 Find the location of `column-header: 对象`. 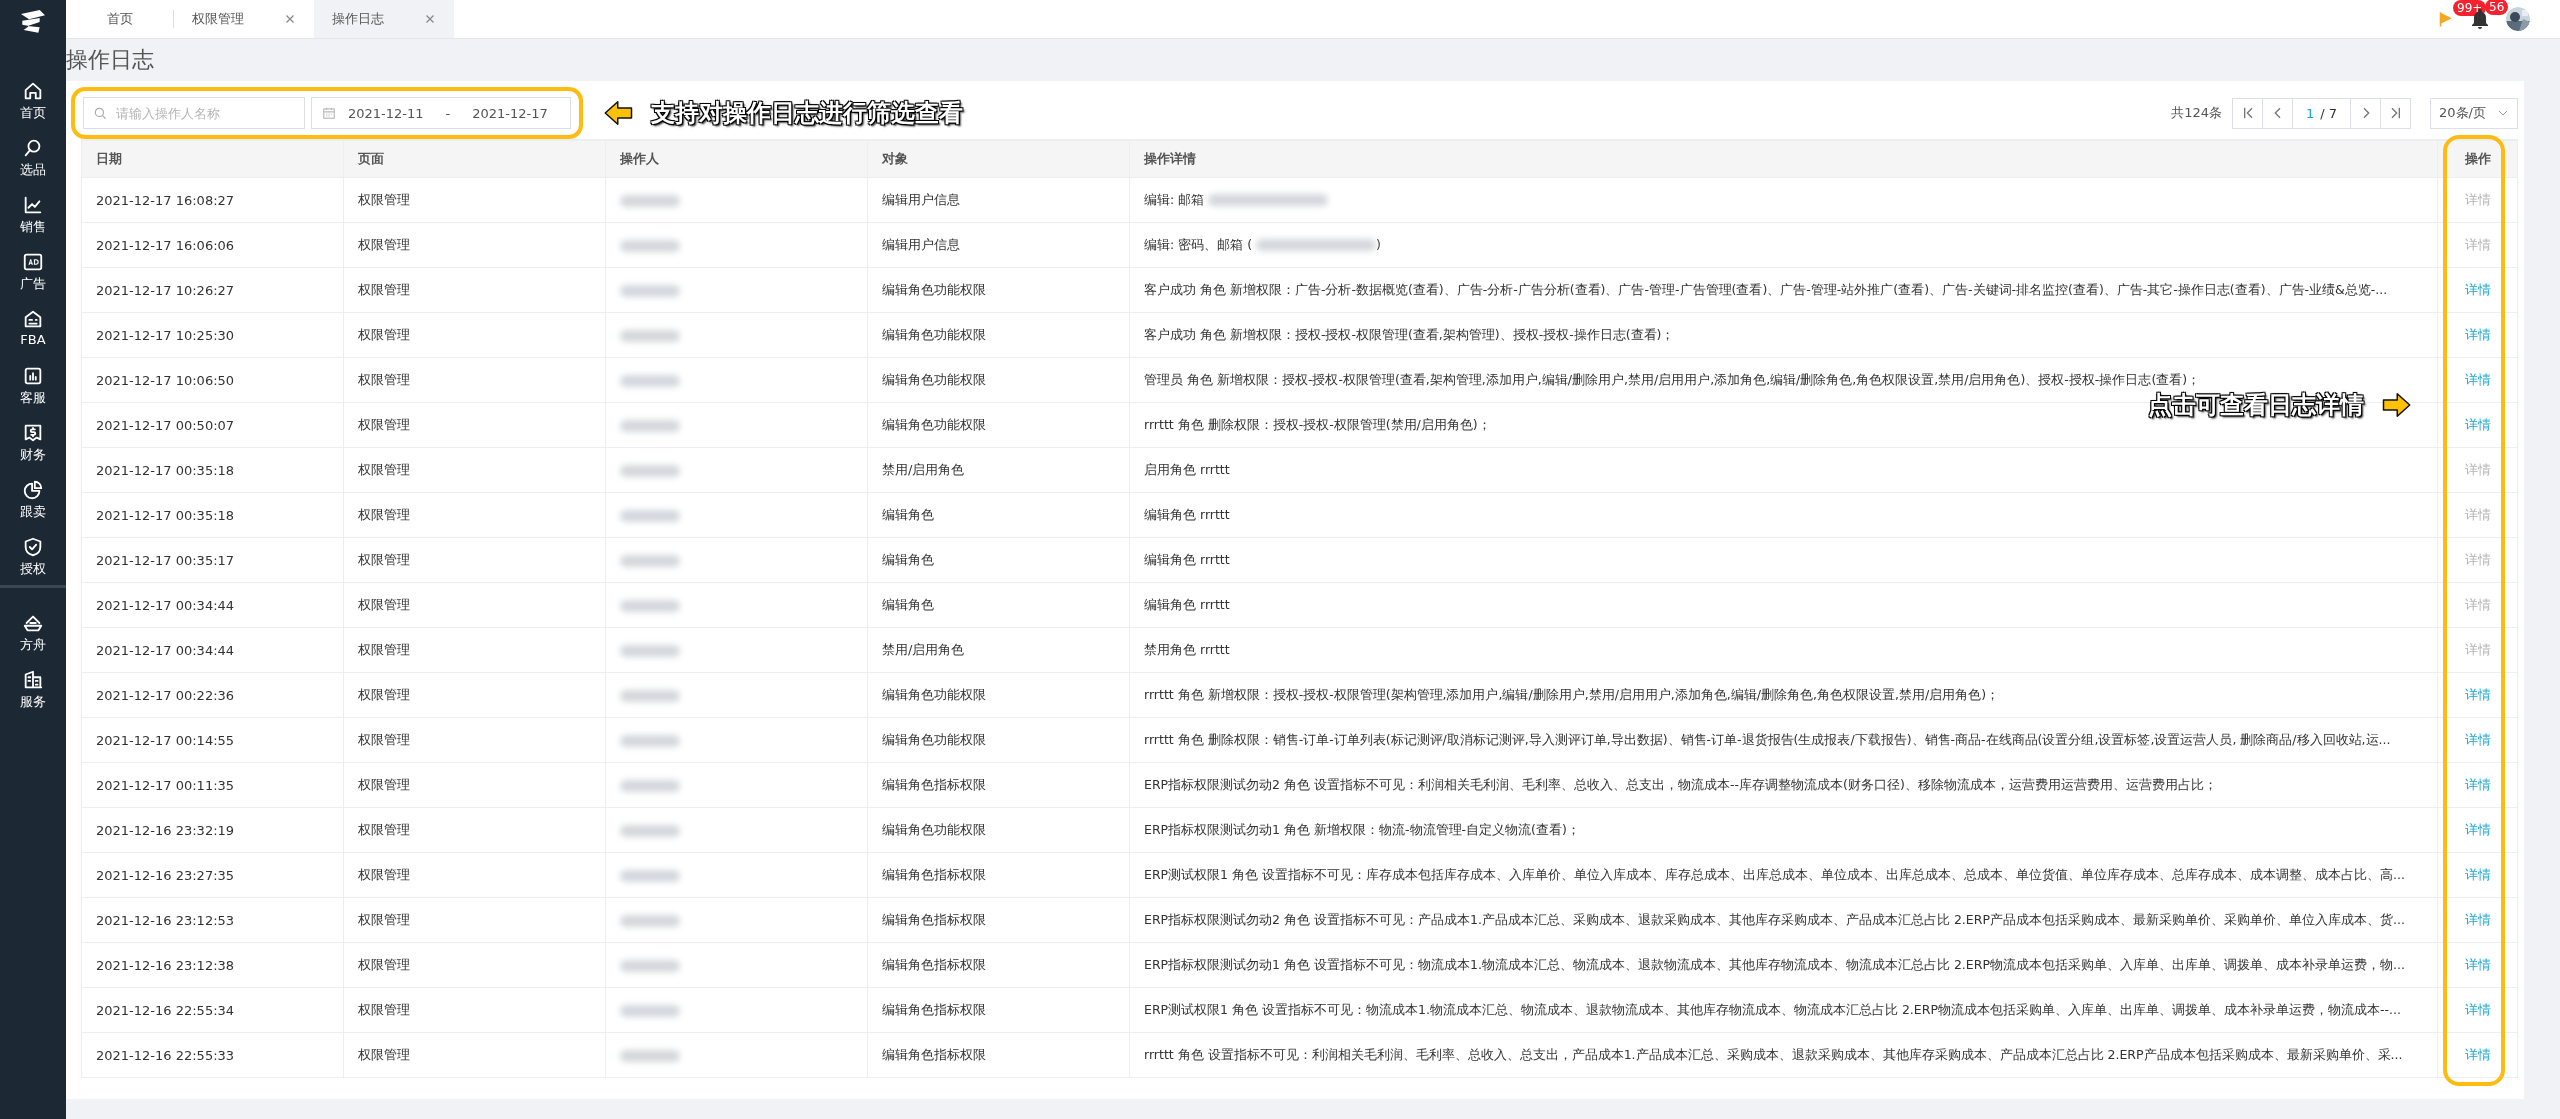

column-header: 对象 is located at coordinates (998, 159).